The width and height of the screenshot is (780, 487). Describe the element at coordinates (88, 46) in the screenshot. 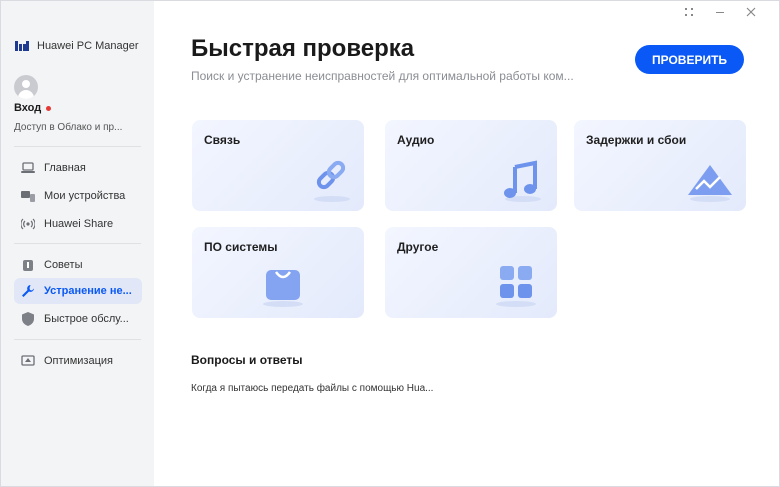

I see `app-title: Huawei PC Manager` at that location.